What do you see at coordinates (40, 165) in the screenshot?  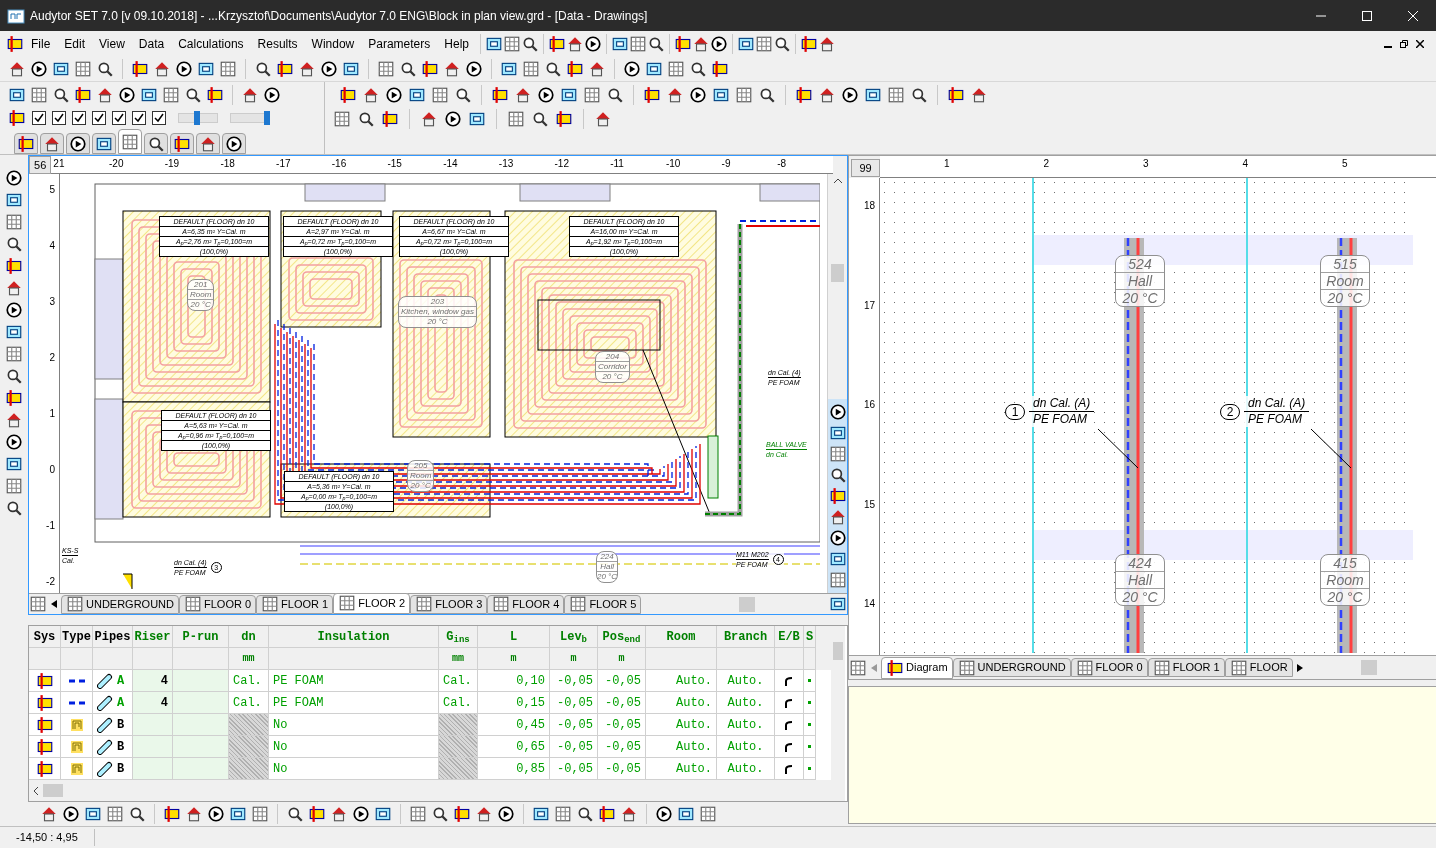 I see `zoom-field: 56` at bounding box center [40, 165].